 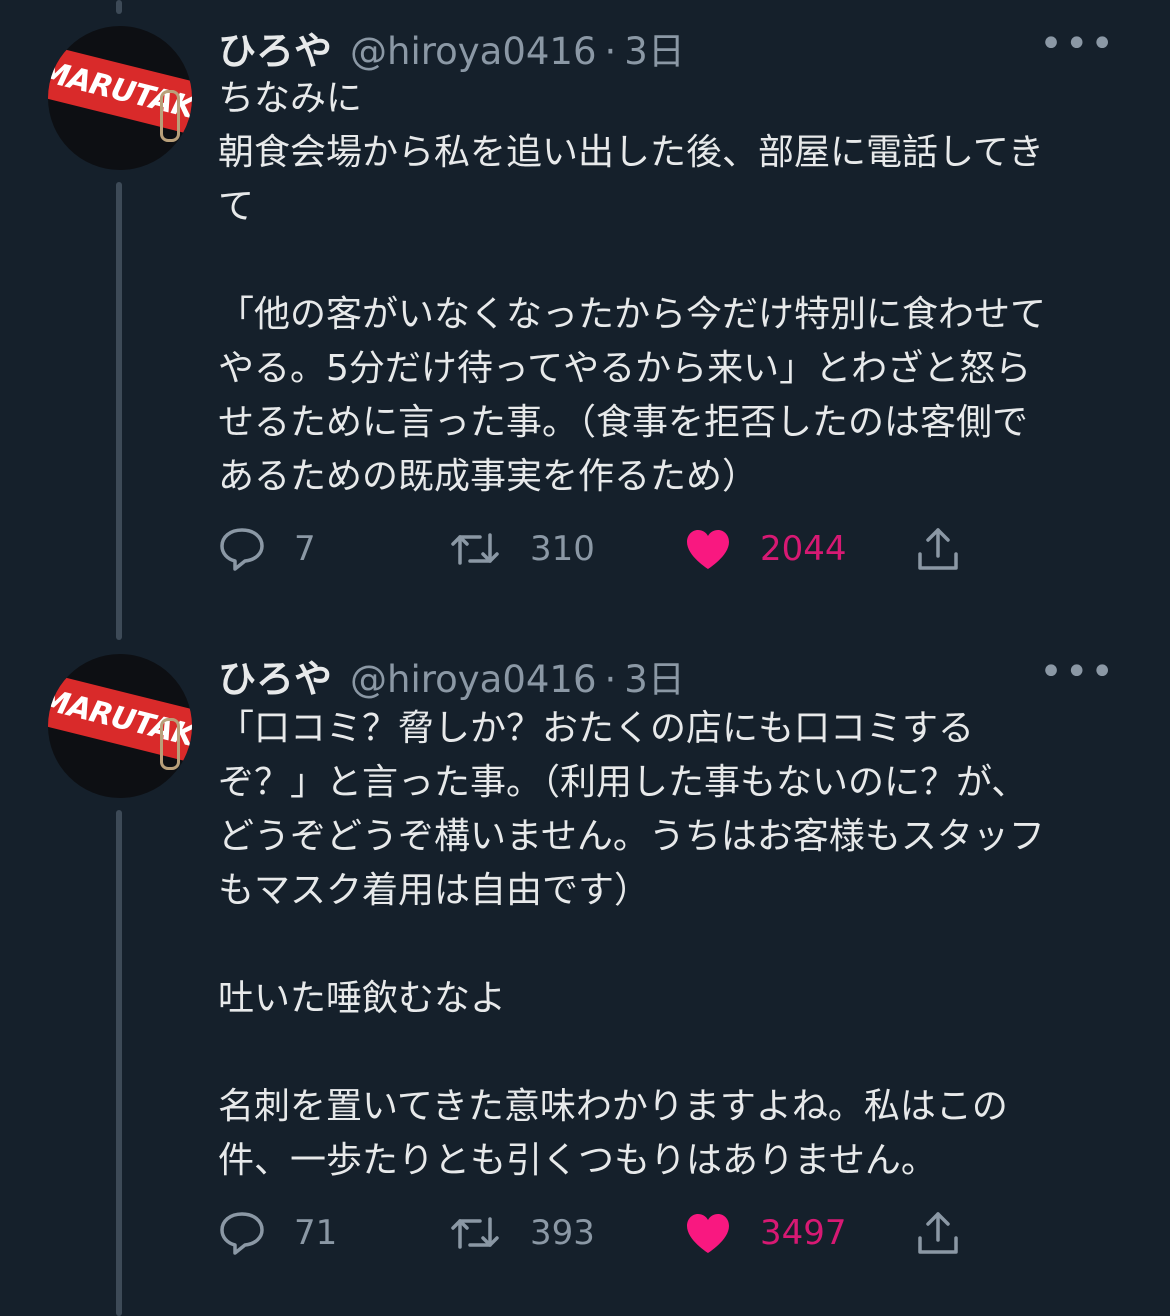 I want to click on reply-count: 71, so click(x=316, y=1233).